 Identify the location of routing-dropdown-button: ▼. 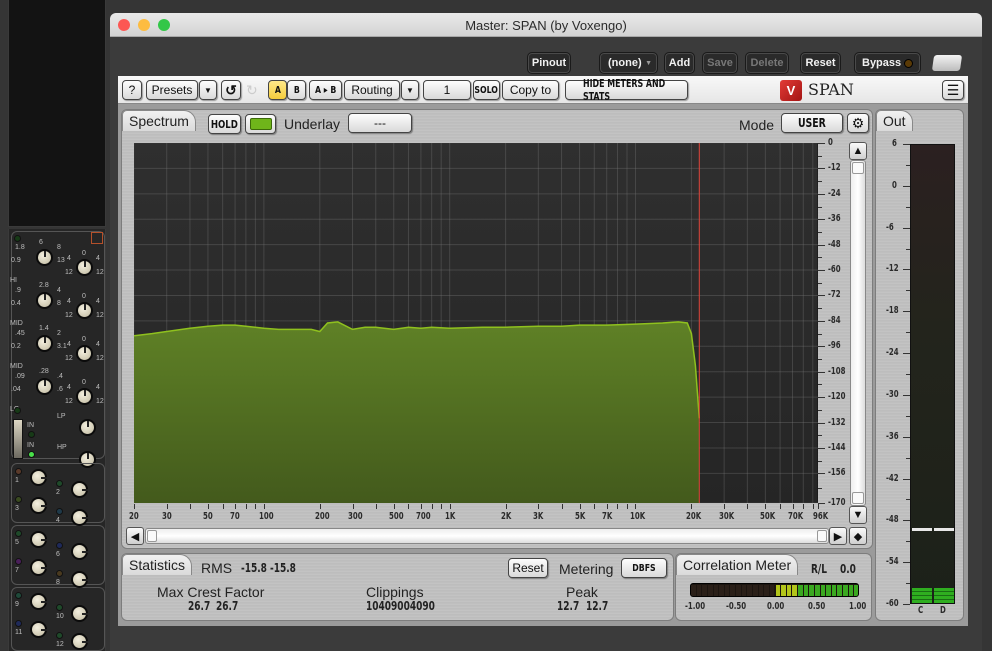
(410, 90).